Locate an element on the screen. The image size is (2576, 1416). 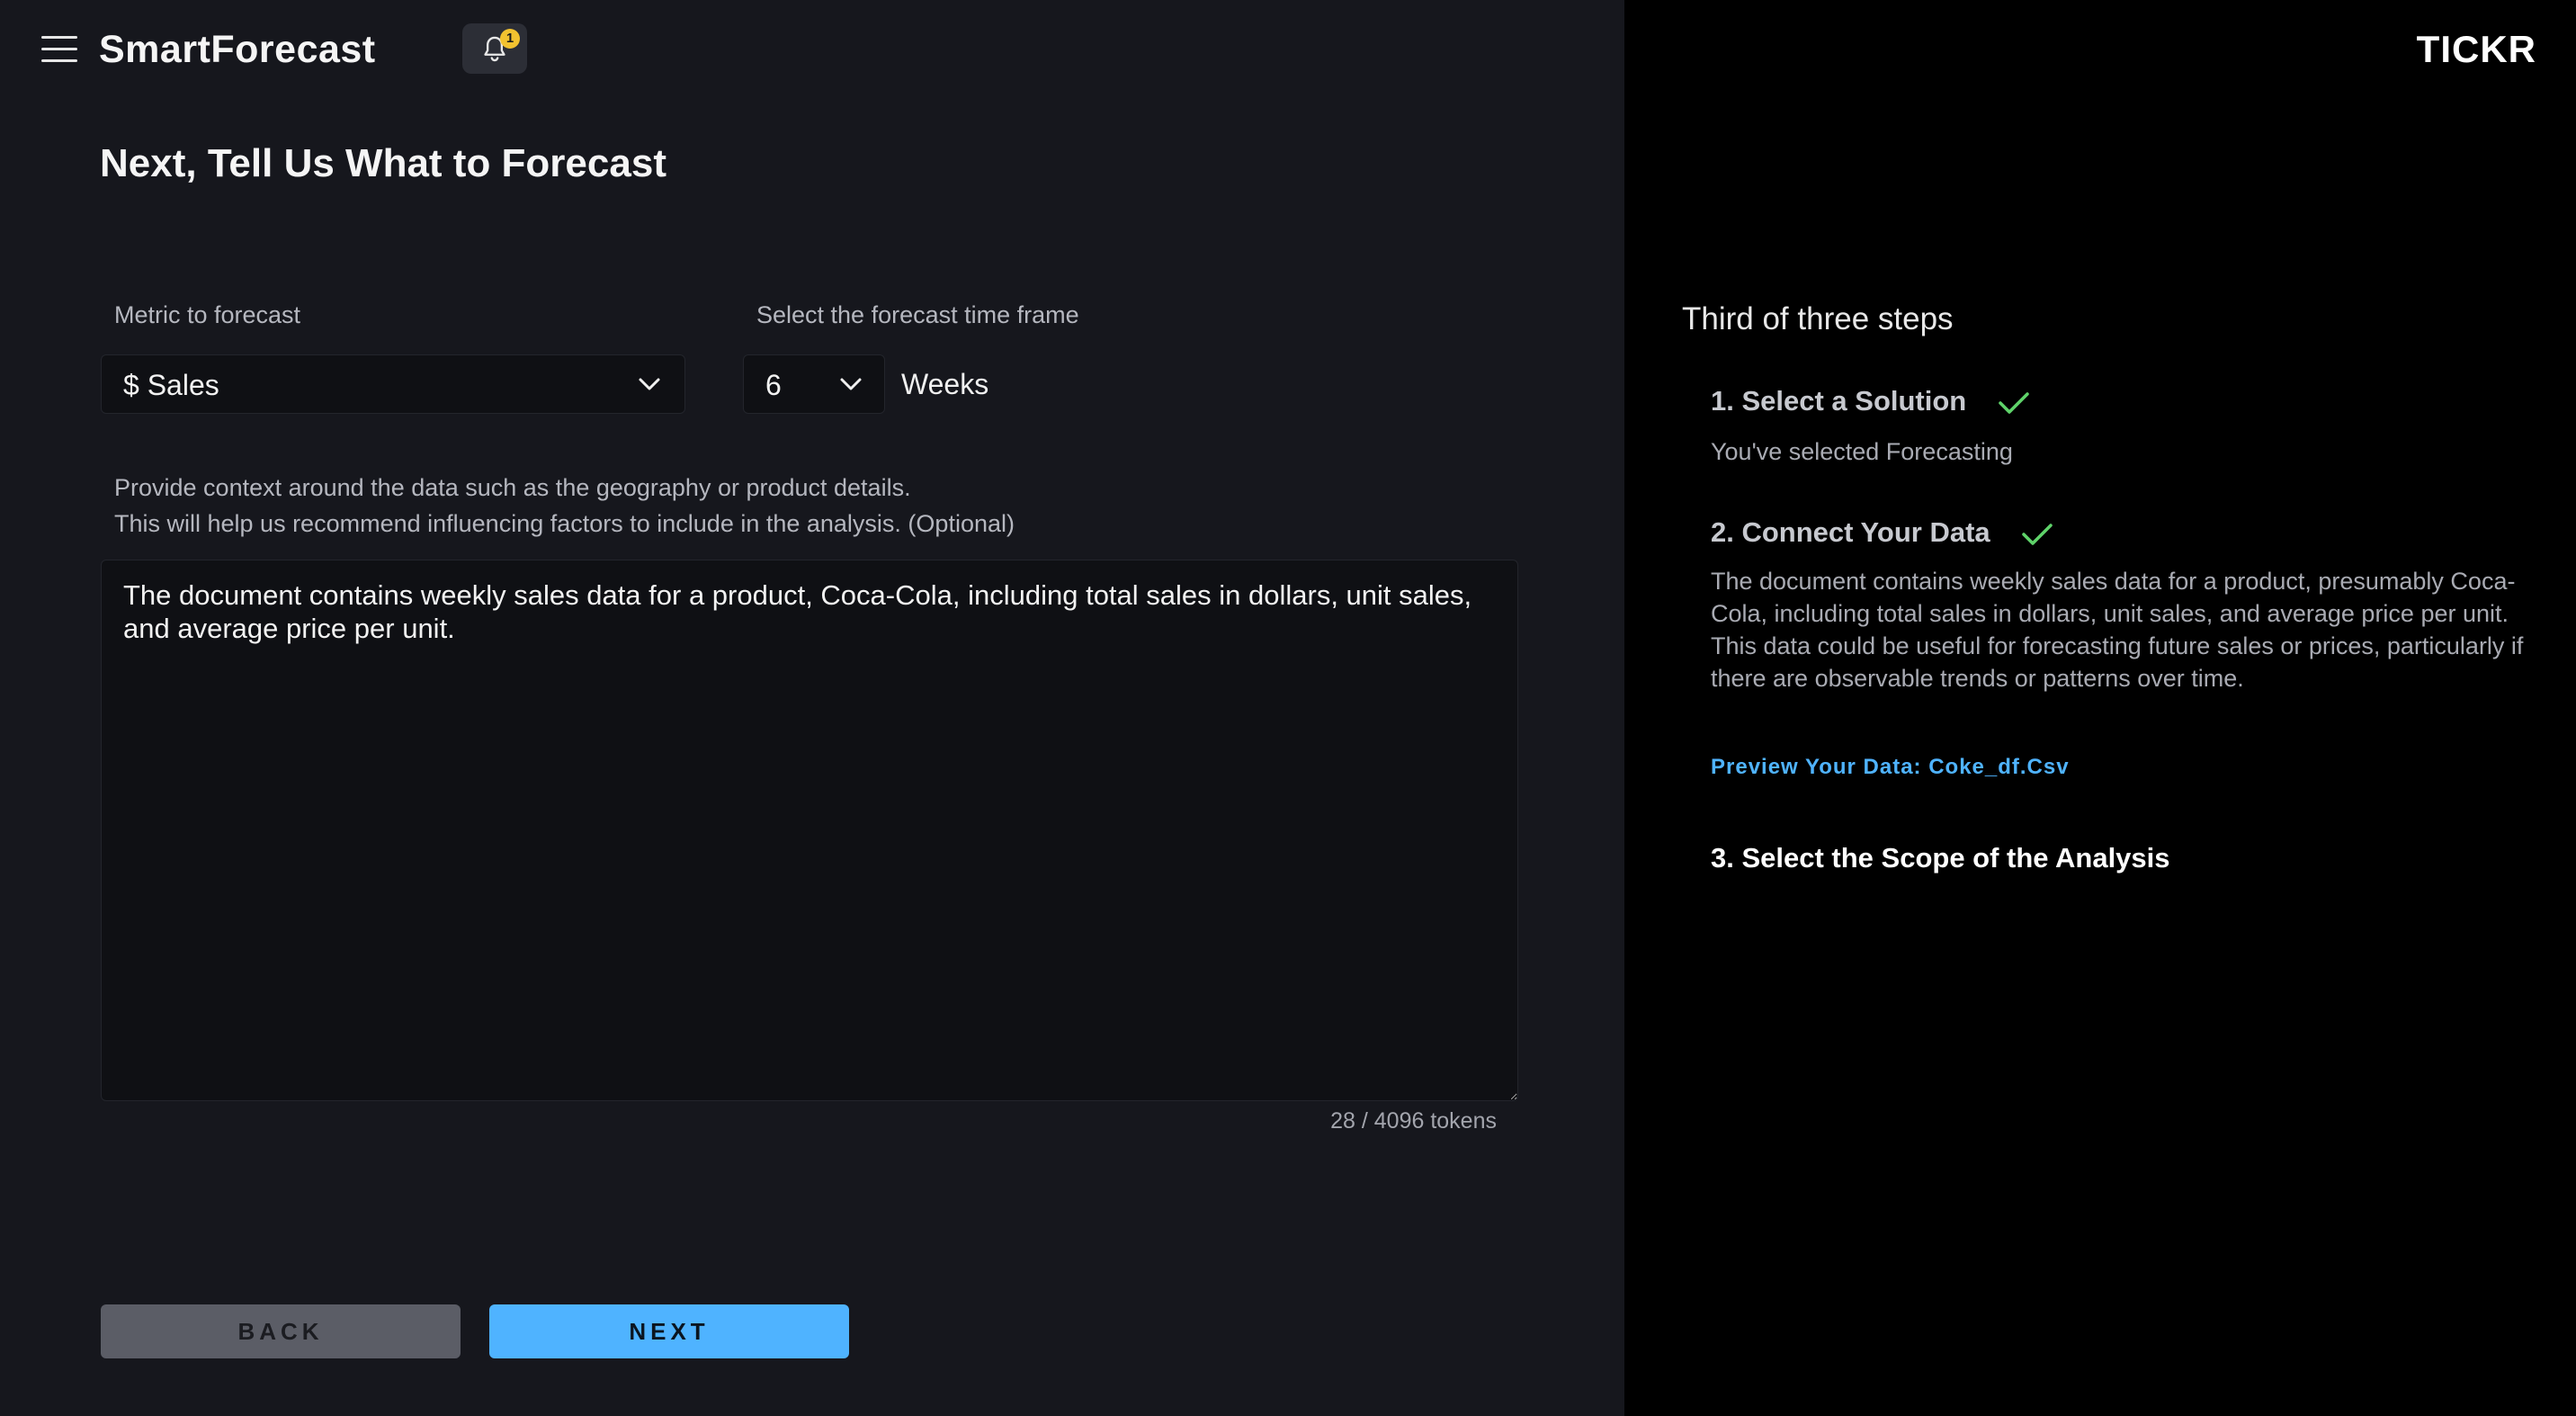
step-3-title: 3. Select the Scope of the Analysis is located at coordinates (1940, 858).